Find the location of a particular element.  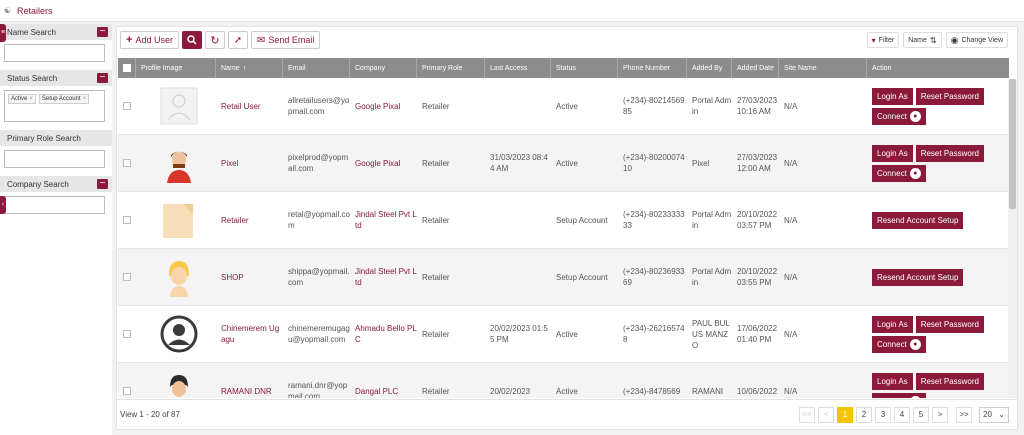

column-header: Email is located at coordinates (316, 68).